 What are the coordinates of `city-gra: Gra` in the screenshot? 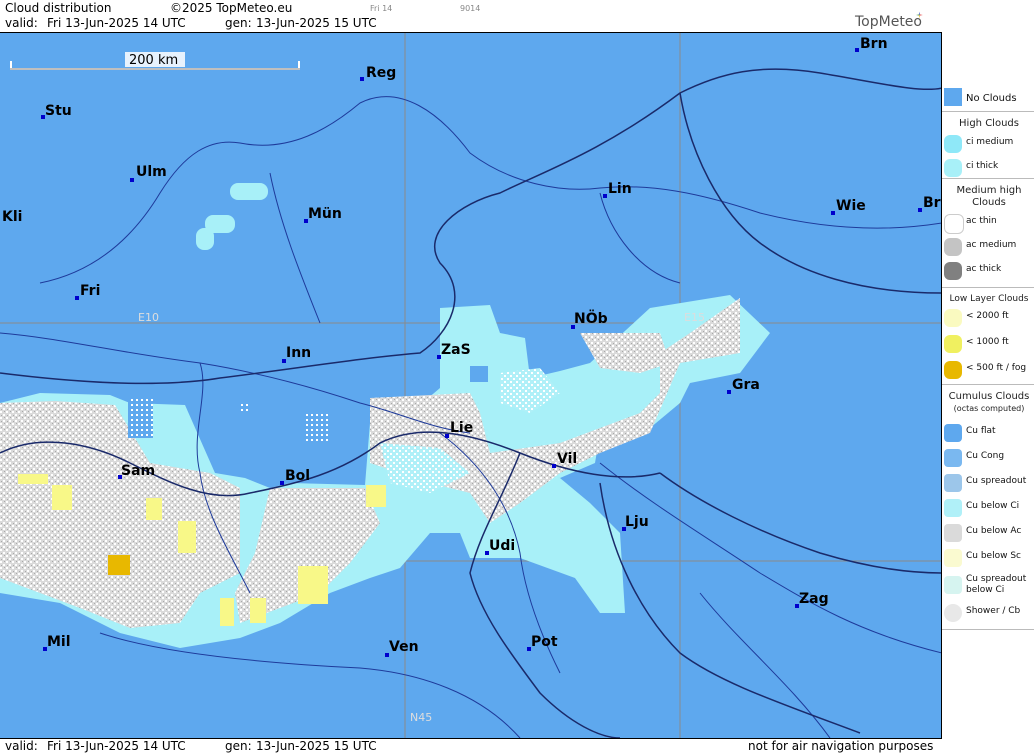 It's located at (743, 385).